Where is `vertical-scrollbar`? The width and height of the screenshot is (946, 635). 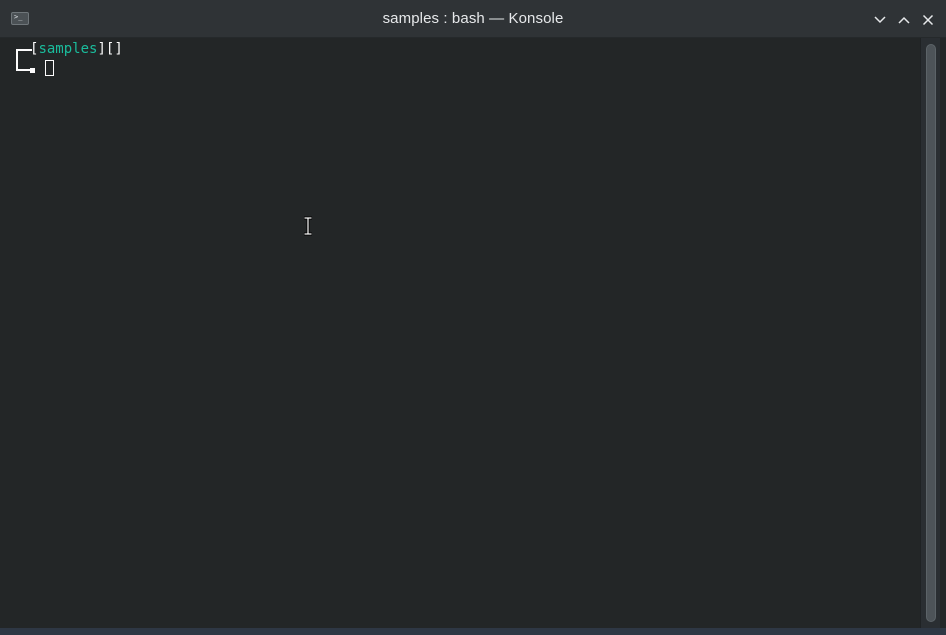
vertical-scrollbar is located at coordinates (930, 333).